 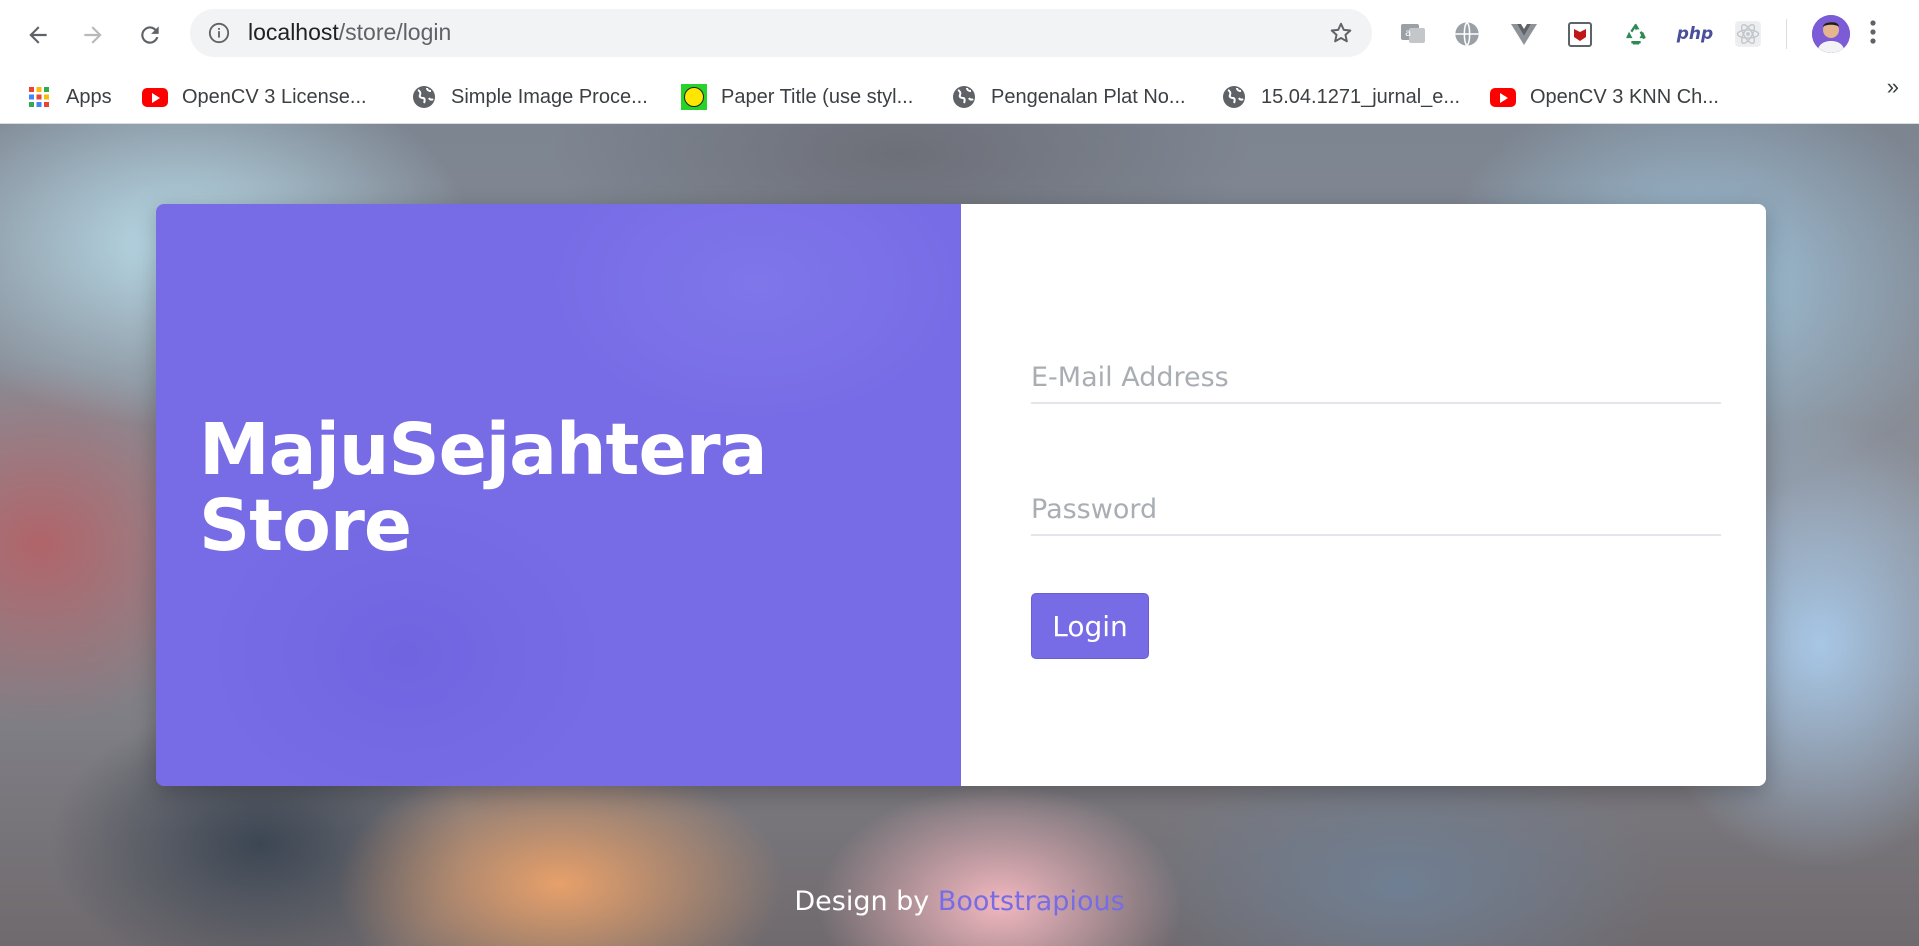 What do you see at coordinates (694, 97) in the screenshot?
I see `smiley-icon` at bounding box center [694, 97].